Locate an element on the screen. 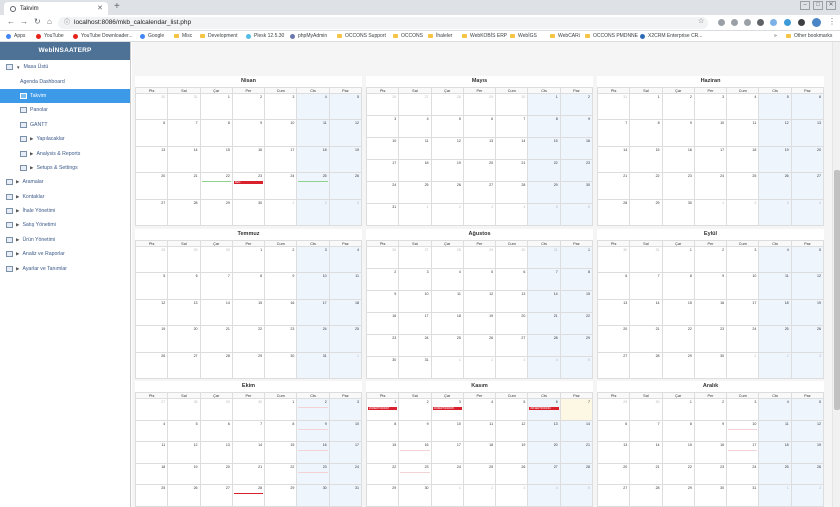  day-cell: 1 2019ERT0000007 is located at coordinates (382, 409).